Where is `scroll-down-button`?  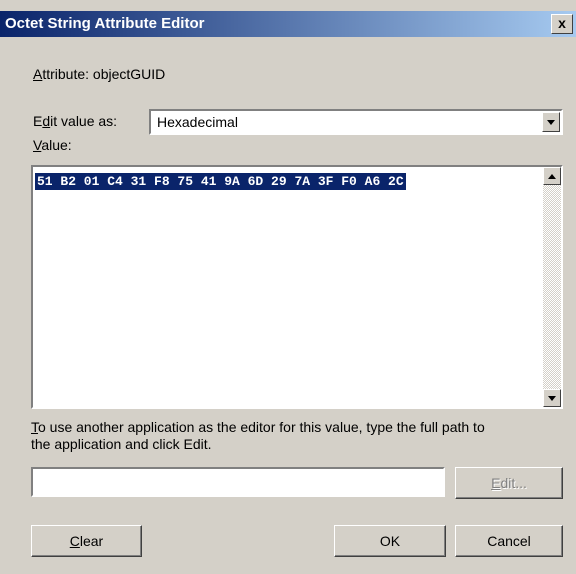
scroll-down-button is located at coordinates (552, 398).